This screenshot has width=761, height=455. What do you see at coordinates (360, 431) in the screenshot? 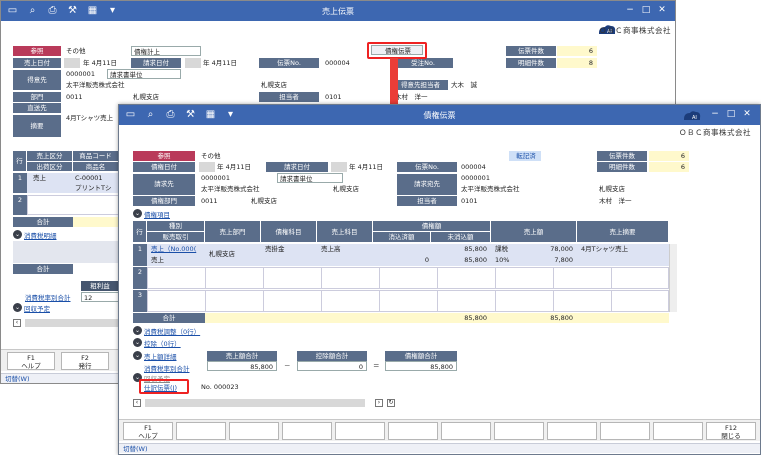
I see `f5-key-button` at bounding box center [360, 431].